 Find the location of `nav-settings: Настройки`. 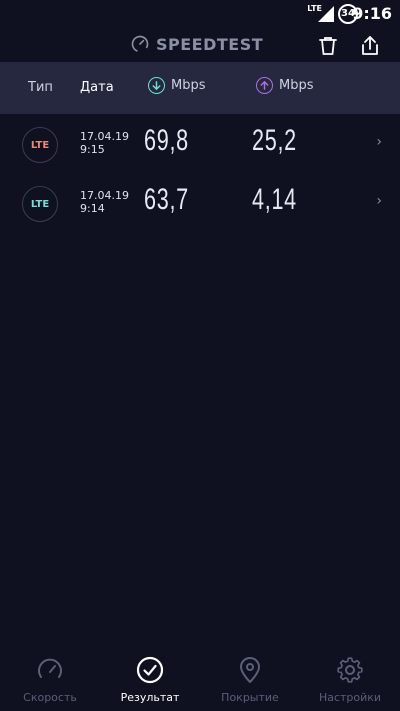

nav-settings: Настройки is located at coordinates (350, 682).